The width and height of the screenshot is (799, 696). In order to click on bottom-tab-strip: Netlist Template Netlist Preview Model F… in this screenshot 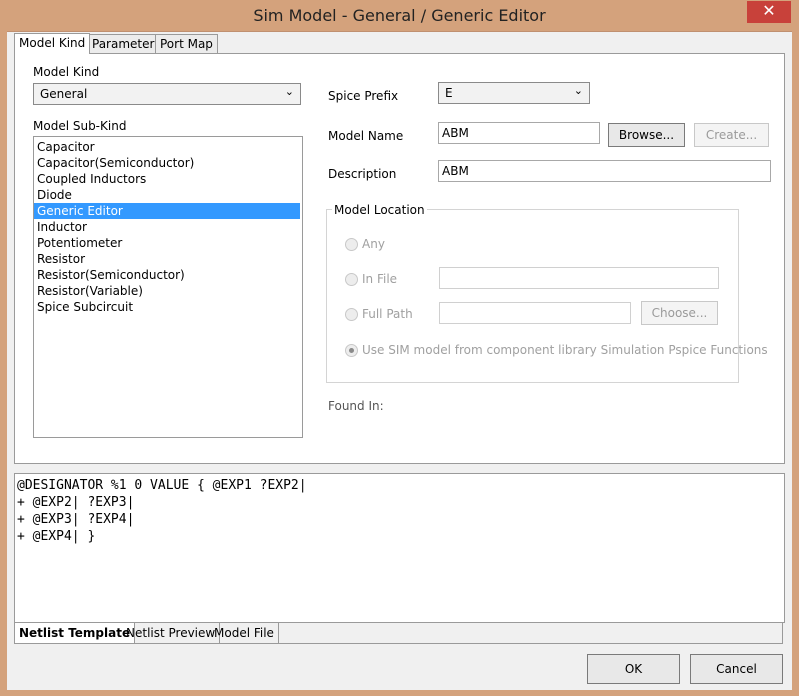, I will do `click(398, 633)`.